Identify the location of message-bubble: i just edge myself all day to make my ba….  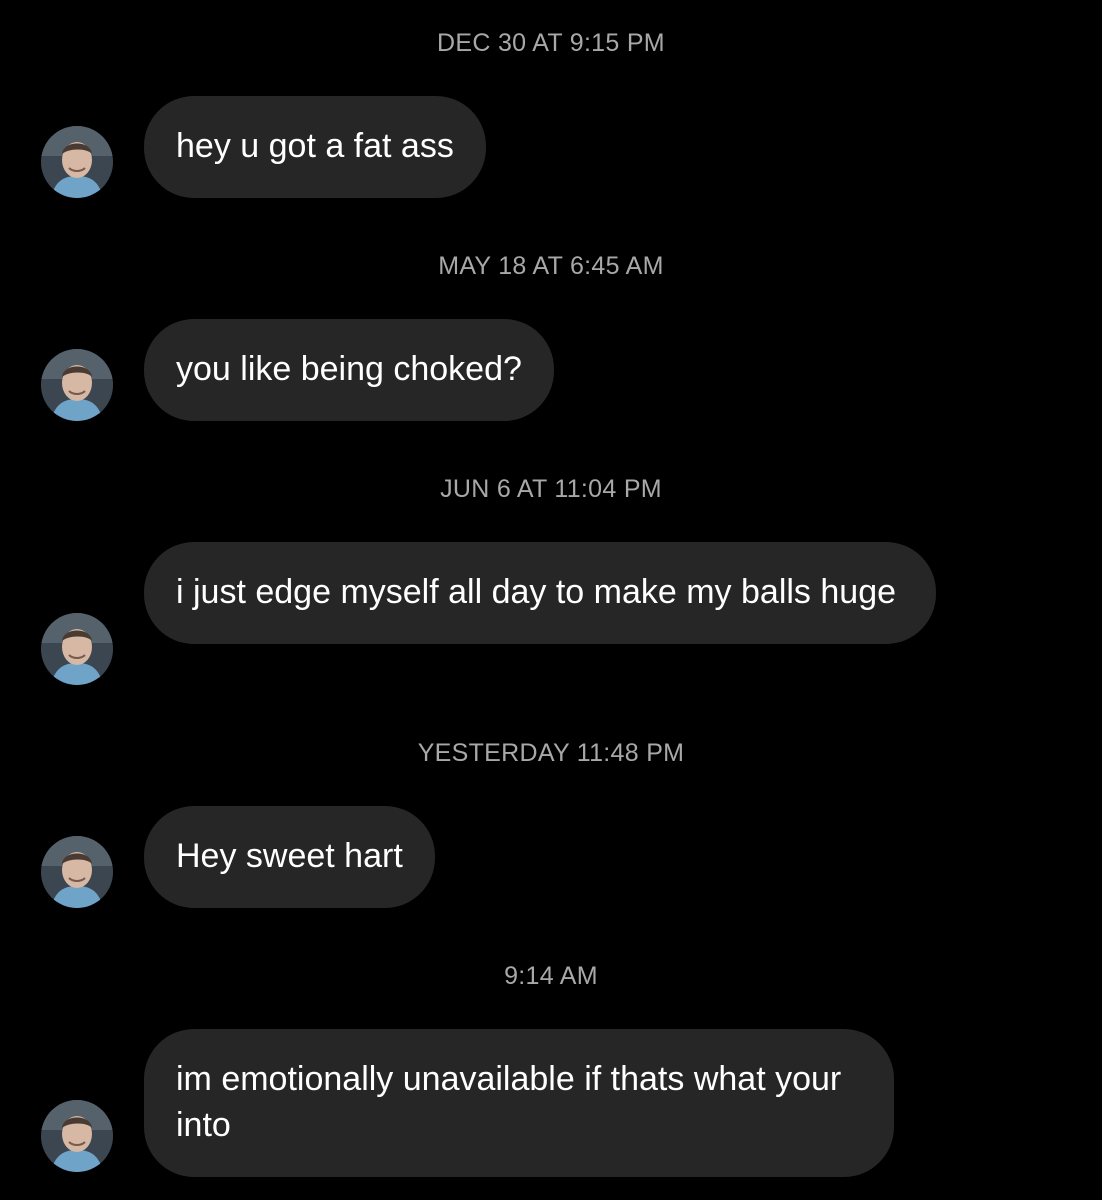
(540, 593).